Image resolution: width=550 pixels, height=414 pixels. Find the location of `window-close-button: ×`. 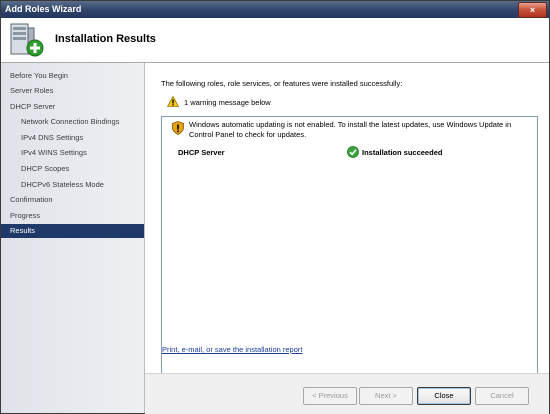

window-close-button: × is located at coordinates (532, 10).